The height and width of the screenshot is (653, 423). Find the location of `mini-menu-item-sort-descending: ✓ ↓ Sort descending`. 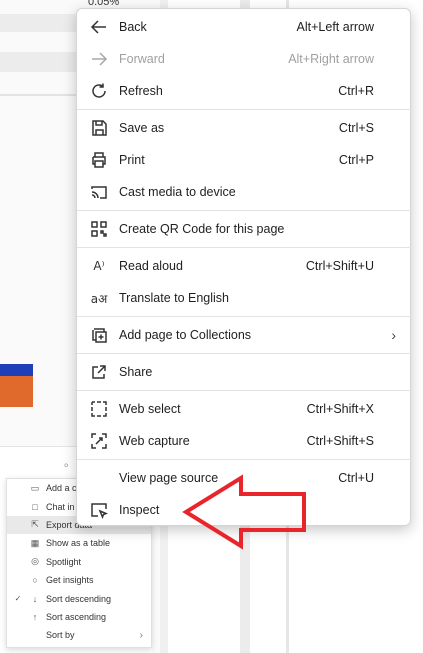

mini-menu-item-sort-descending: ✓ ↓ Sort descending is located at coordinates (79, 598).